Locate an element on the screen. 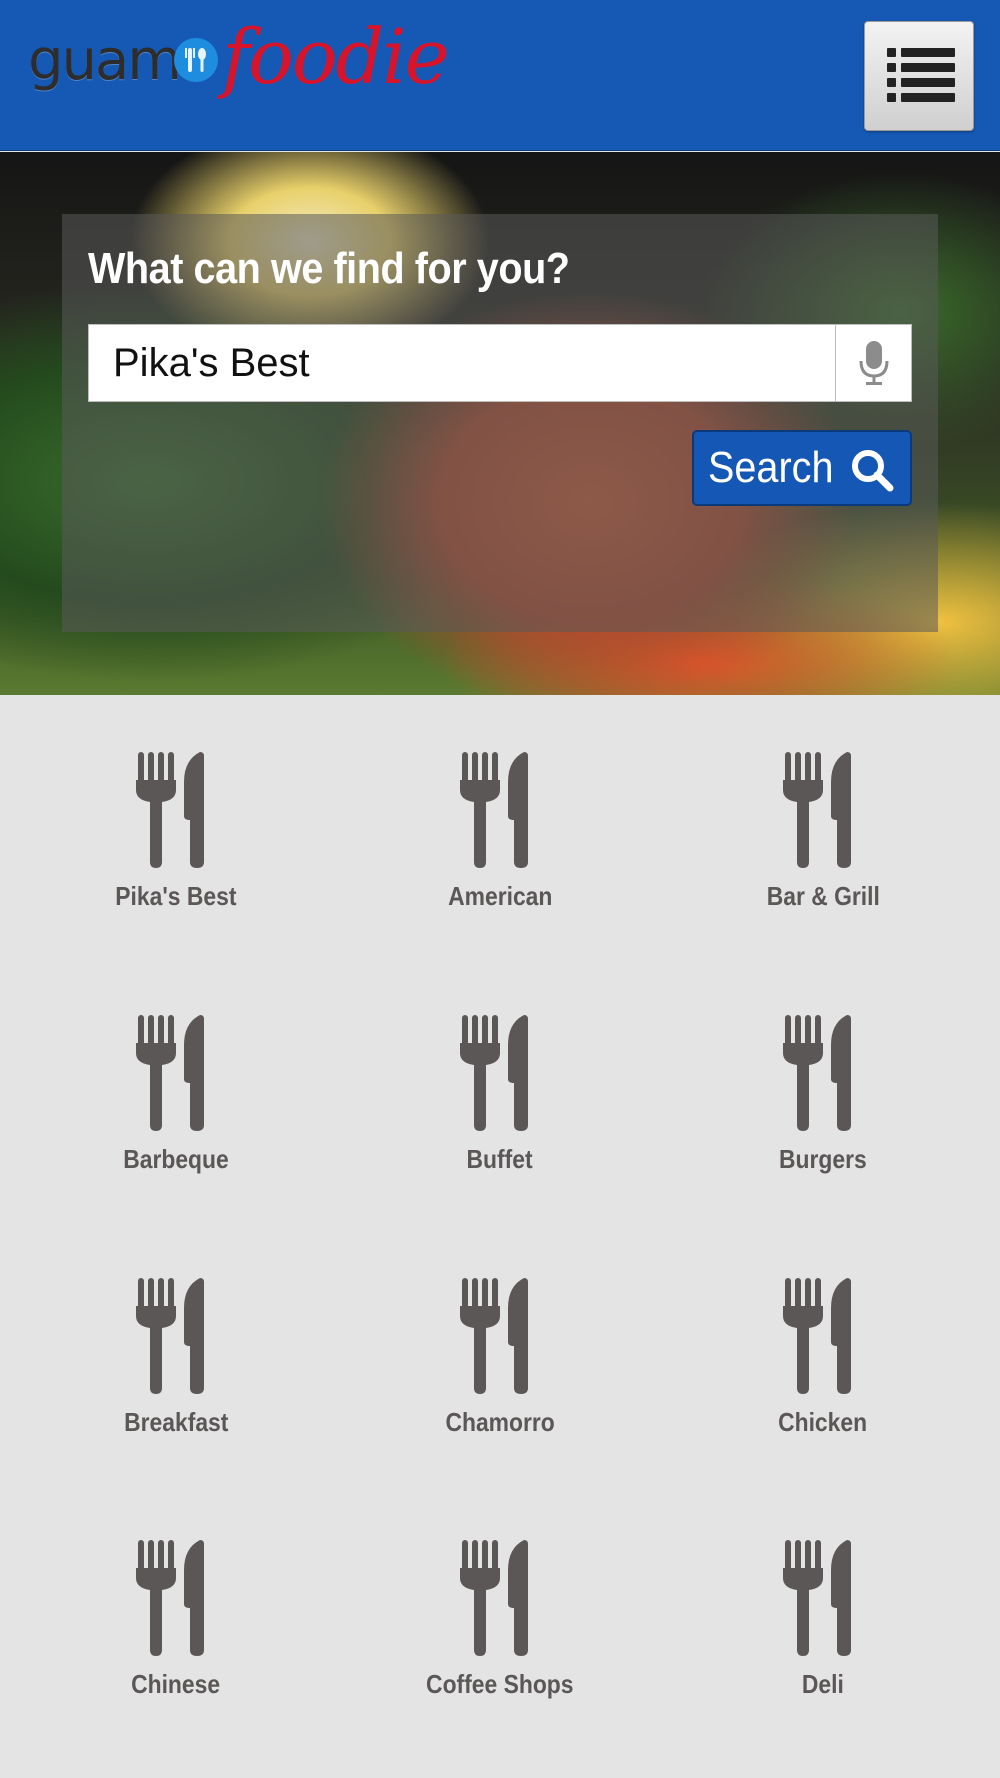 This screenshot has width=1000, height=1778. guamfoodie-logo: guam foodie is located at coordinates (239, 68).